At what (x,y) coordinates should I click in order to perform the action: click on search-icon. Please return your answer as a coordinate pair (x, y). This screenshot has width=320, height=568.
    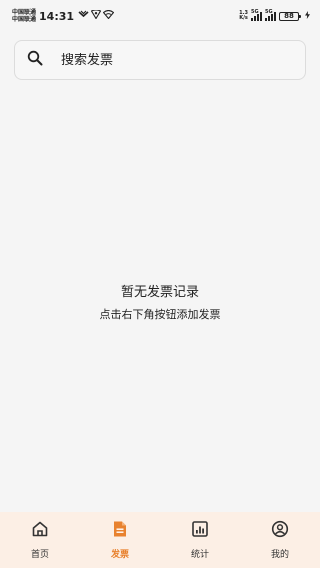
    Looking at the image, I should click on (35, 60).